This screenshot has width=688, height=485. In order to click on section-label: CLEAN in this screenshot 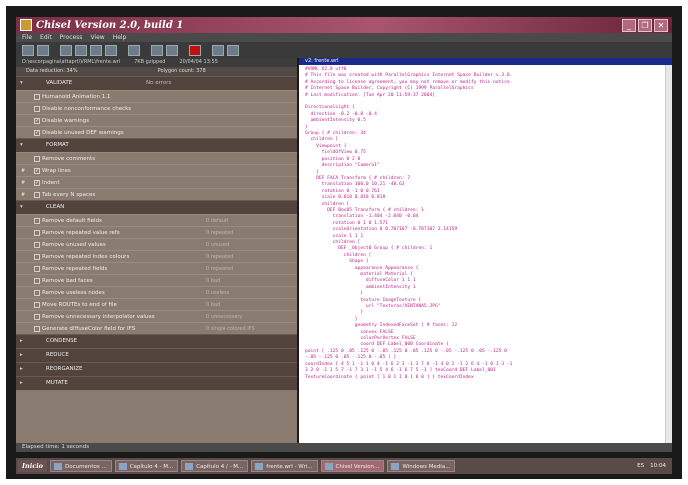, I will do `click(55, 207)`.